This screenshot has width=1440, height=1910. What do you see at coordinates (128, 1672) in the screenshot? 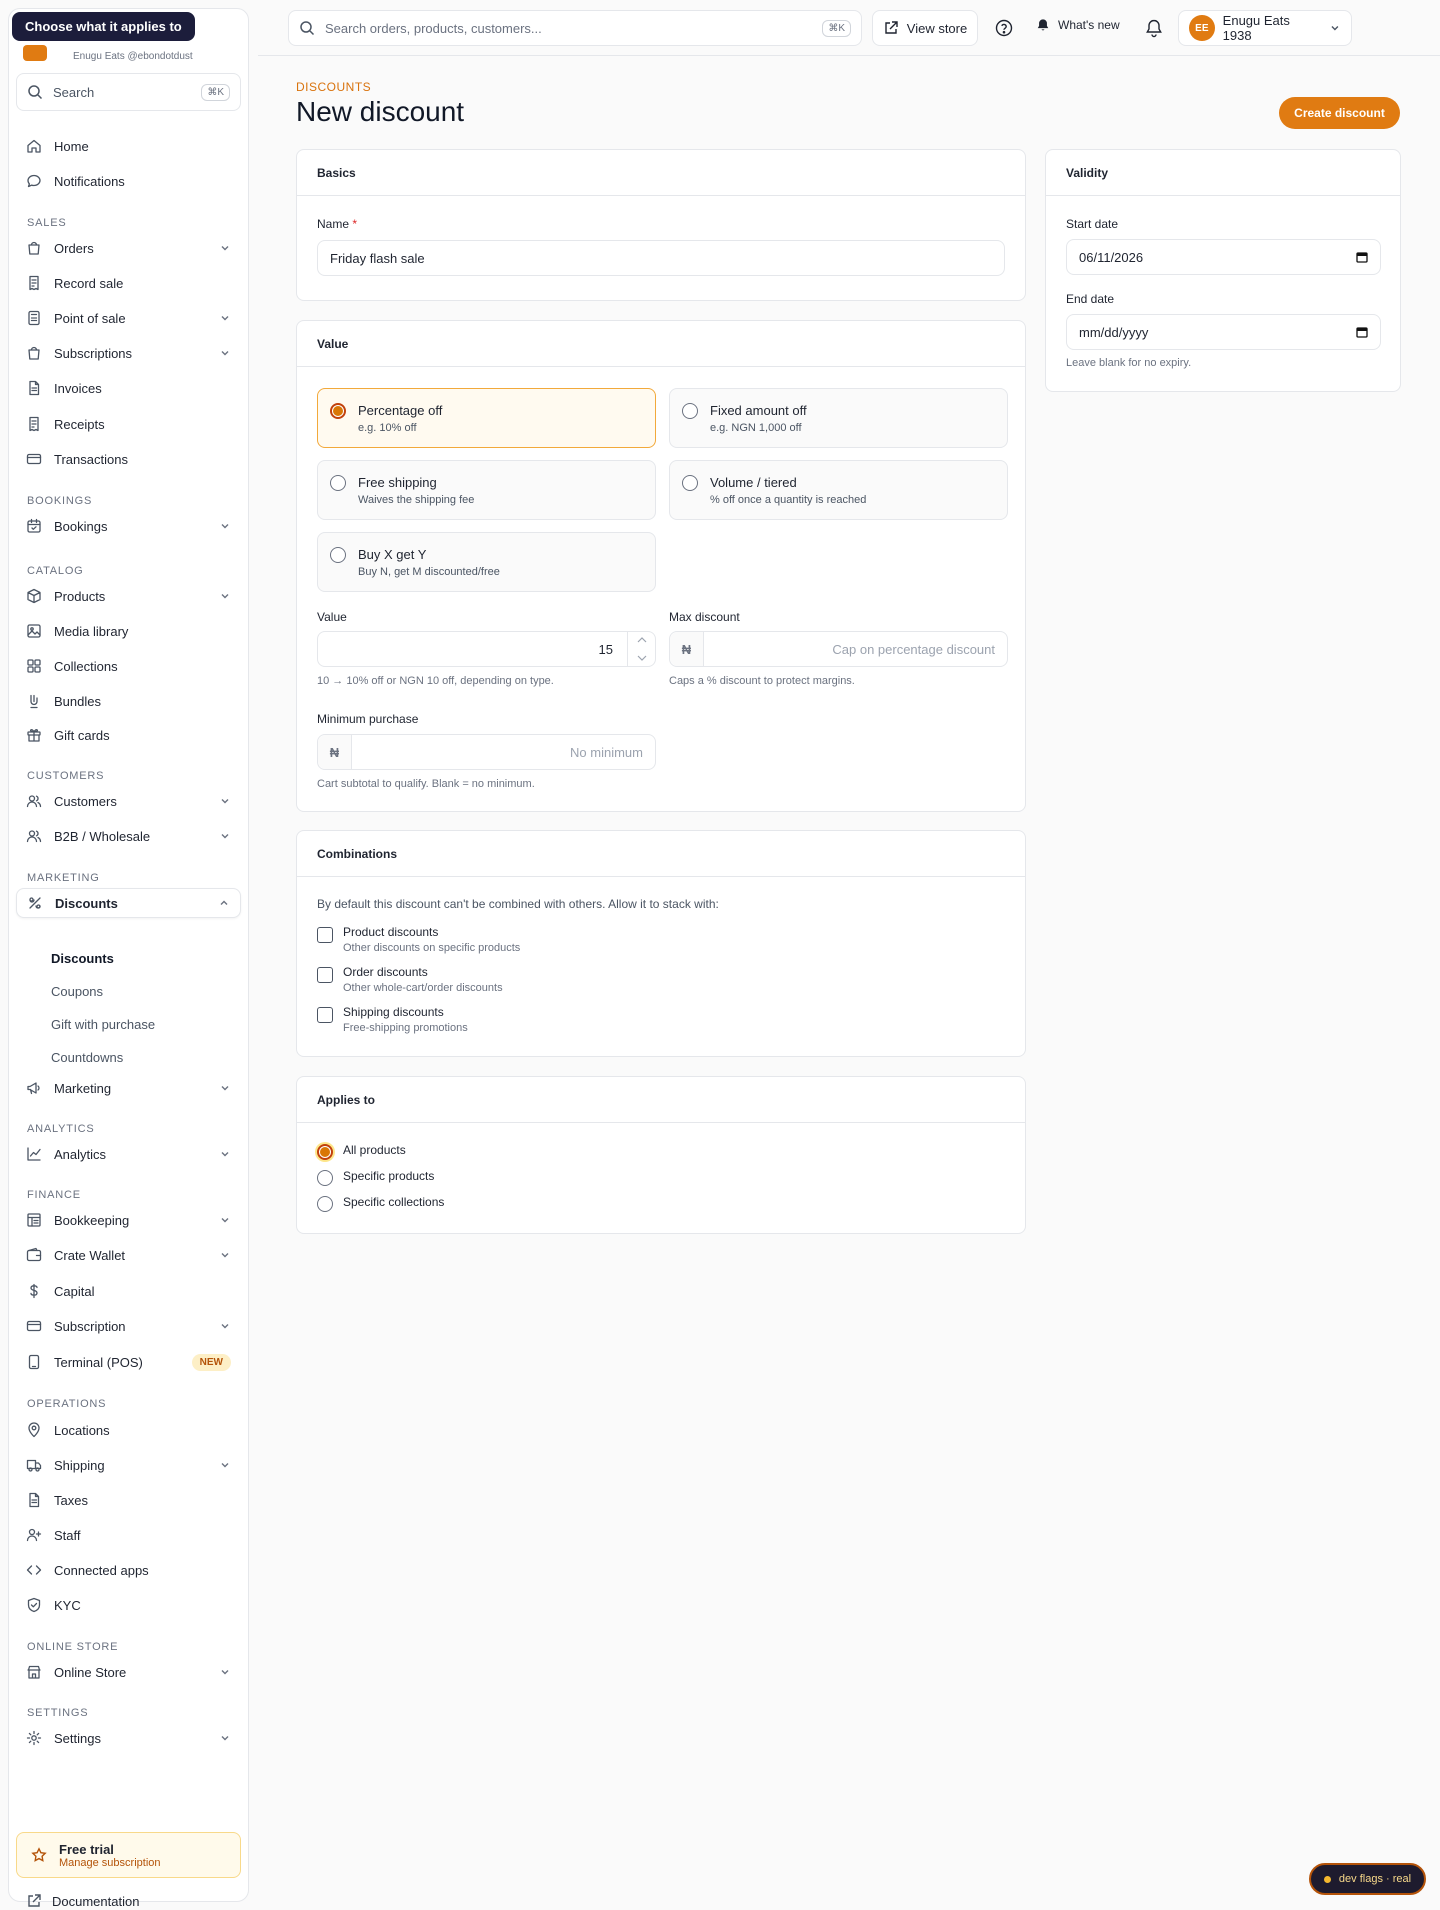
I see `sidebar-item-online-store: Online Store` at bounding box center [128, 1672].